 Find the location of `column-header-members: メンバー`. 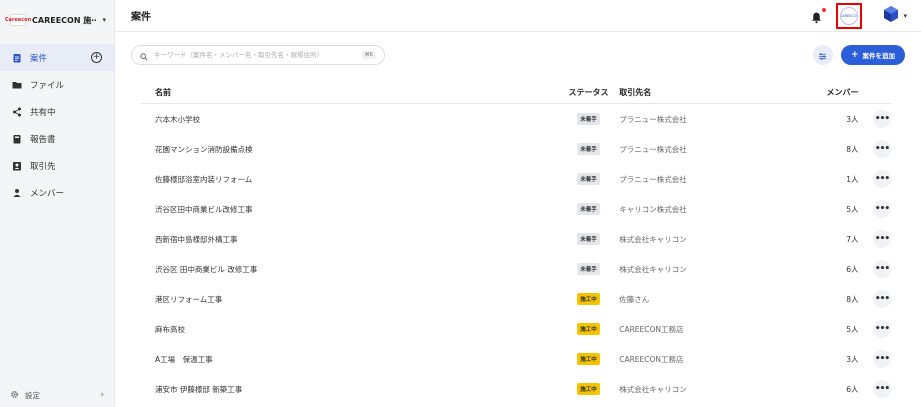

column-header-members: メンバー is located at coordinates (820, 92).